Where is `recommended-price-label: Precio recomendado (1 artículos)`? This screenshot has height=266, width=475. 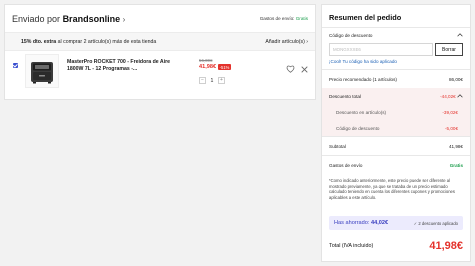
recommended-price-label: Precio recomendado (1 artículos) is located at coordinates (363, 79).